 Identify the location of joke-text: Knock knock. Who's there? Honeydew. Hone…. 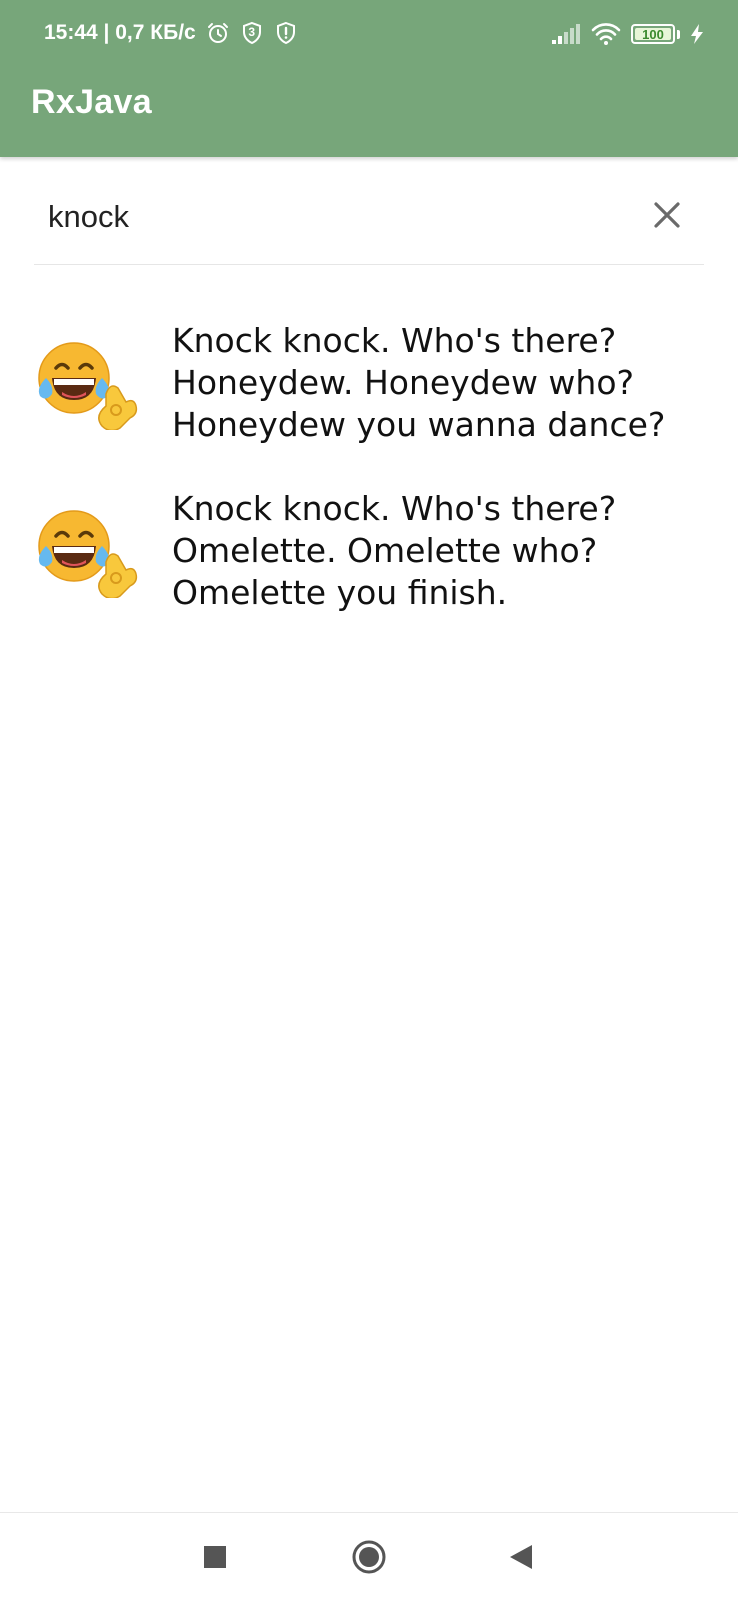
(419, 382).